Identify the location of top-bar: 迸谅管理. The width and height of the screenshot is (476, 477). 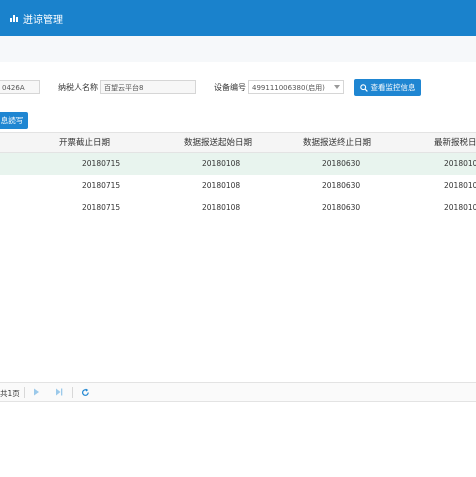
(238, 18).